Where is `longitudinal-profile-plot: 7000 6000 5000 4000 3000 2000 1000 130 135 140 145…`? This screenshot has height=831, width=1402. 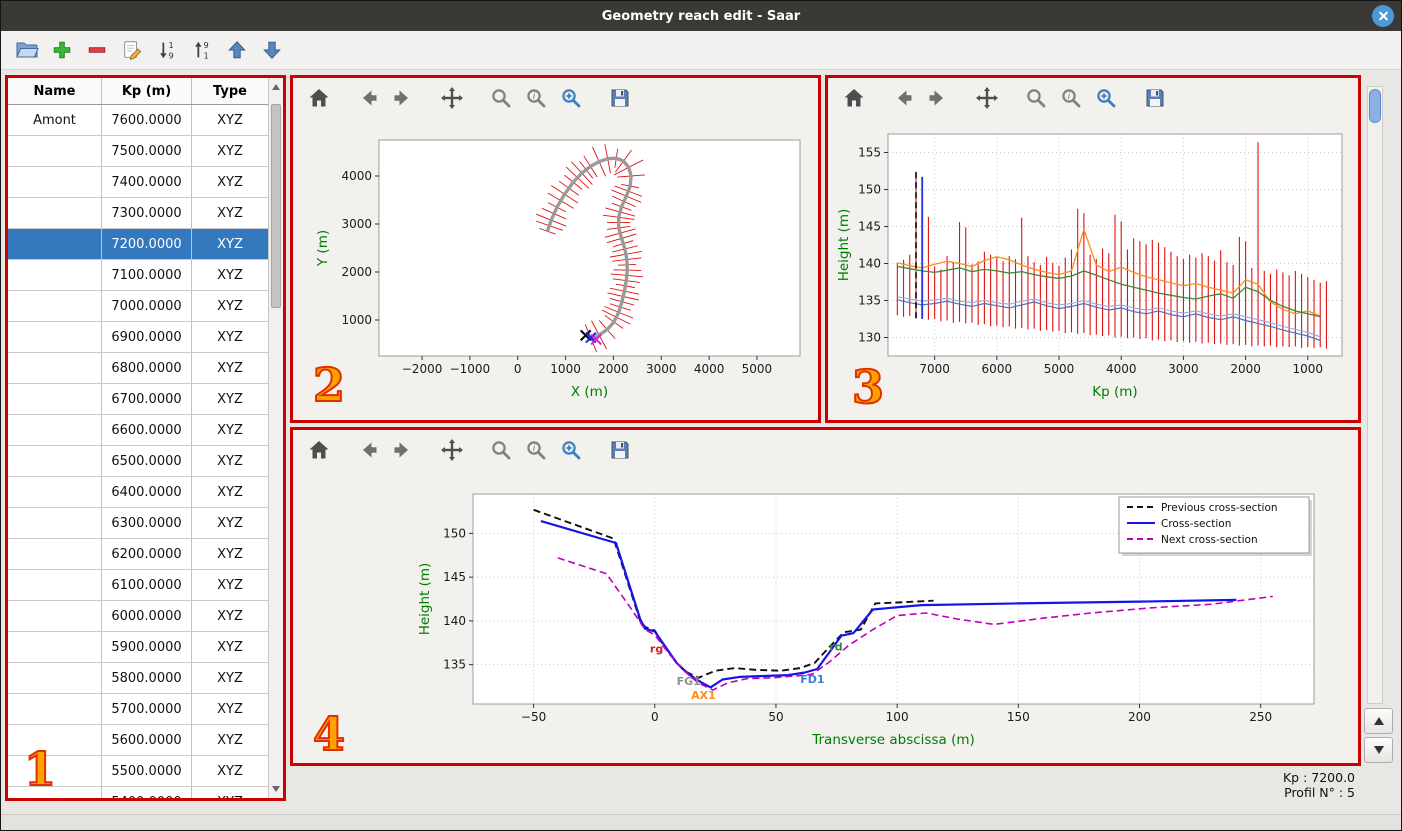
longitudinal-profile-plot: 7000 6000 5000 4000 3000 2000 1000 130 135 140 145… is located at coordinates (1093, 266).